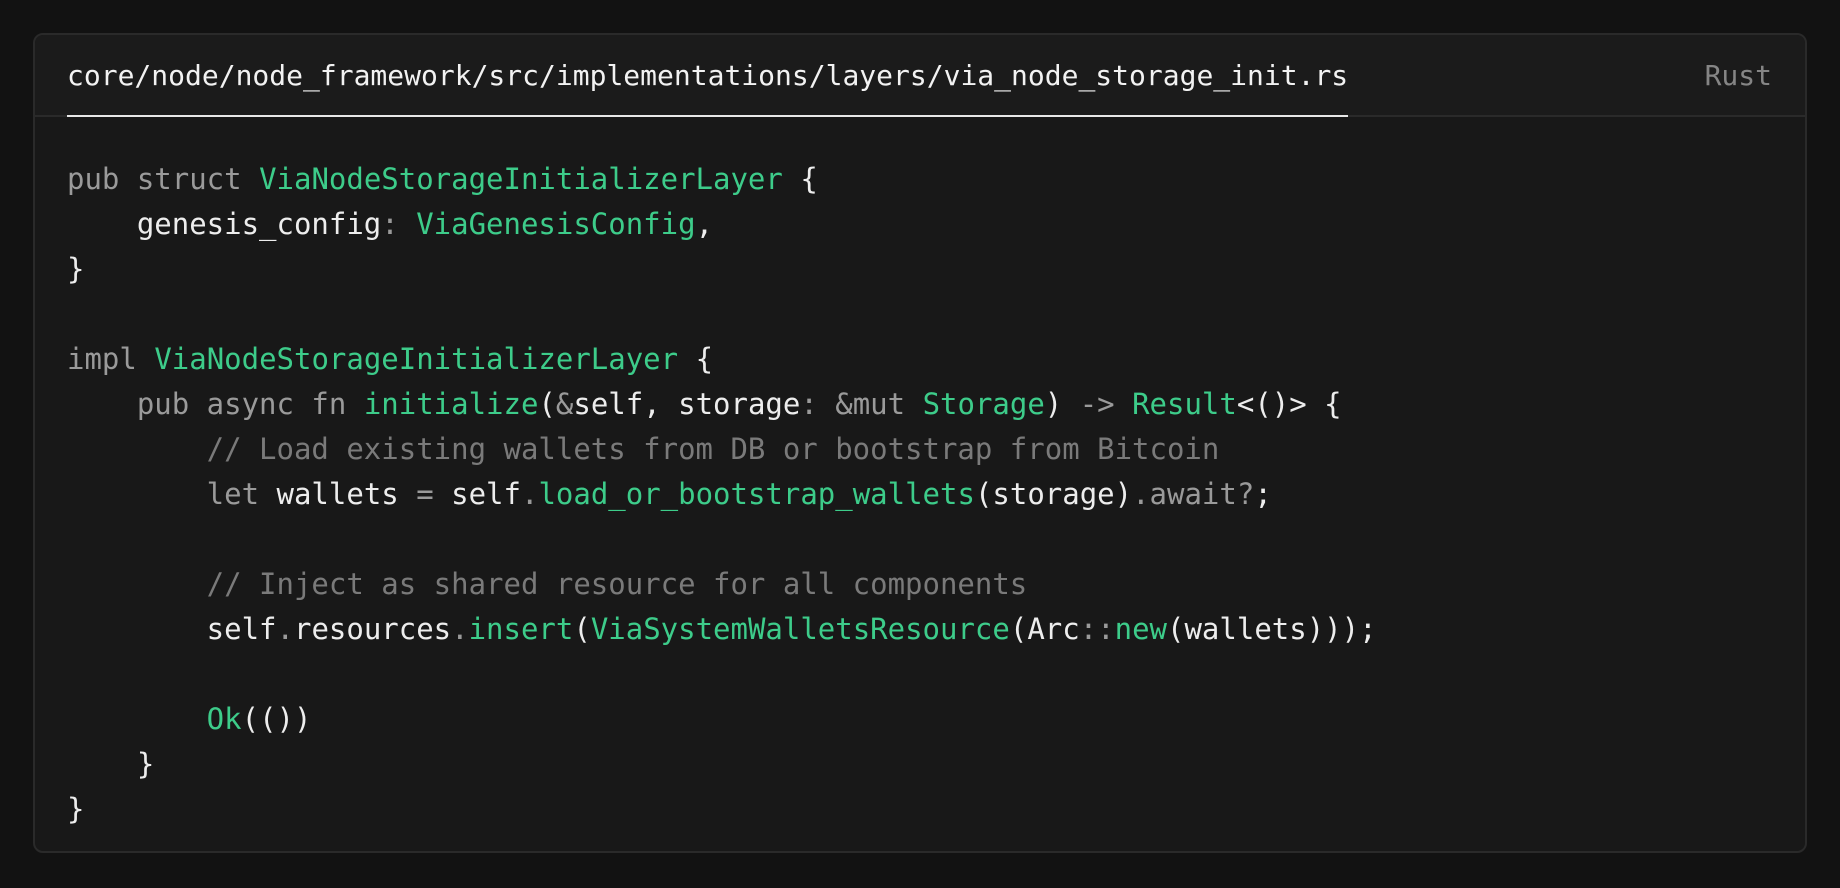  What do you see at coordinates (1053, 494) in the screenshot?
I see `text-token: (storage)` at bounding box center [1053, 494].